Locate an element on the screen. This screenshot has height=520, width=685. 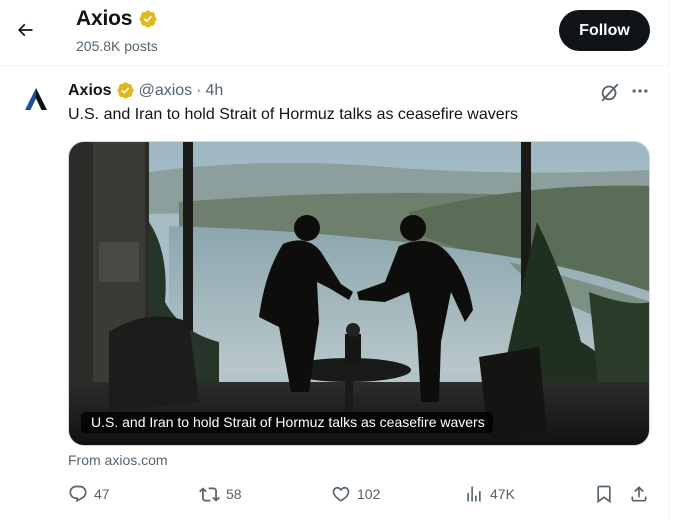
follow-button: Follow is located at coordinates (604, 30).